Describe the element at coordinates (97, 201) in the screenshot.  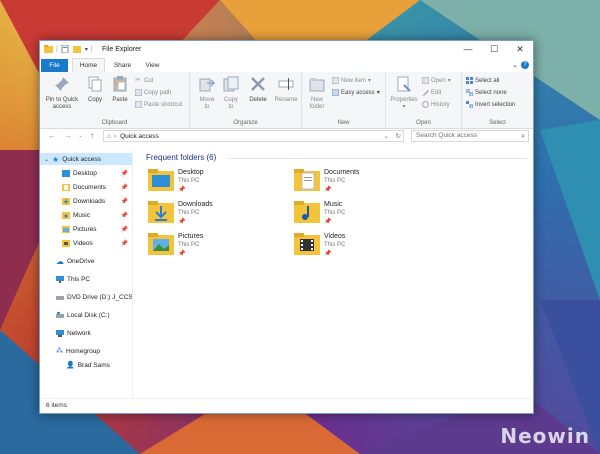
I see `nav-item-downloads: Downloads 📌` at that location.